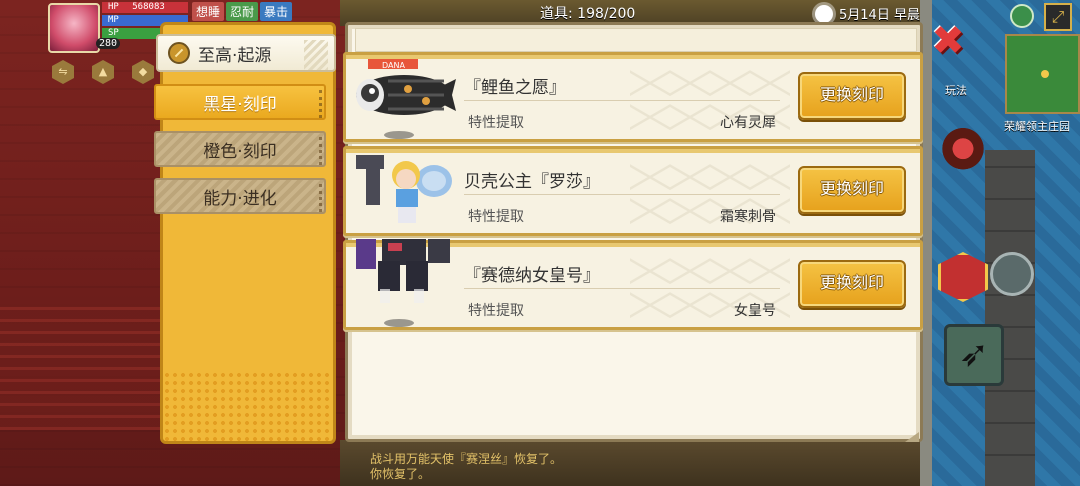 This screenshot has height=486, width=1080. Describe the element at coordinates (515, 88) in the screenshot. I see `card-name: 『鲤鱼之愿』` at that location.